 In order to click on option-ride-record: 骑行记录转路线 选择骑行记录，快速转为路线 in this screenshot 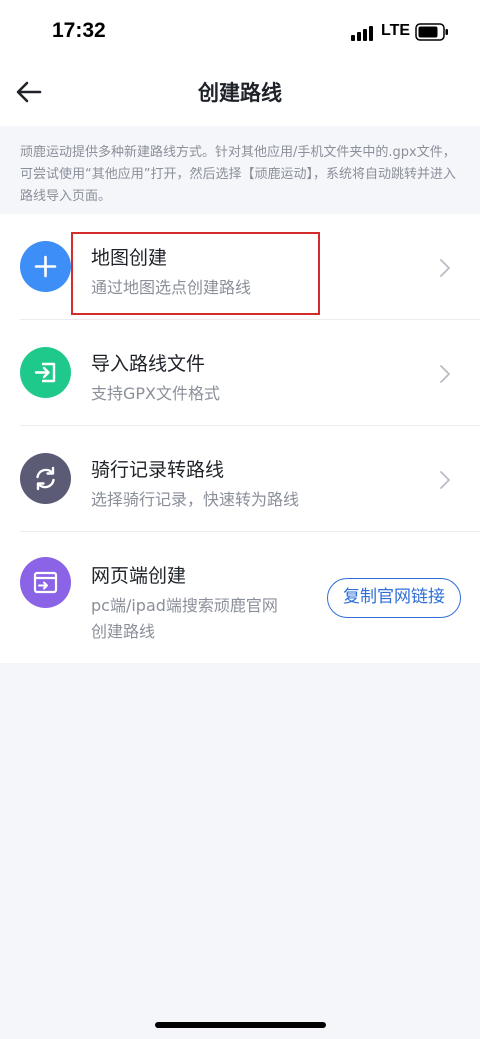, I will do `click(240, 479)`.